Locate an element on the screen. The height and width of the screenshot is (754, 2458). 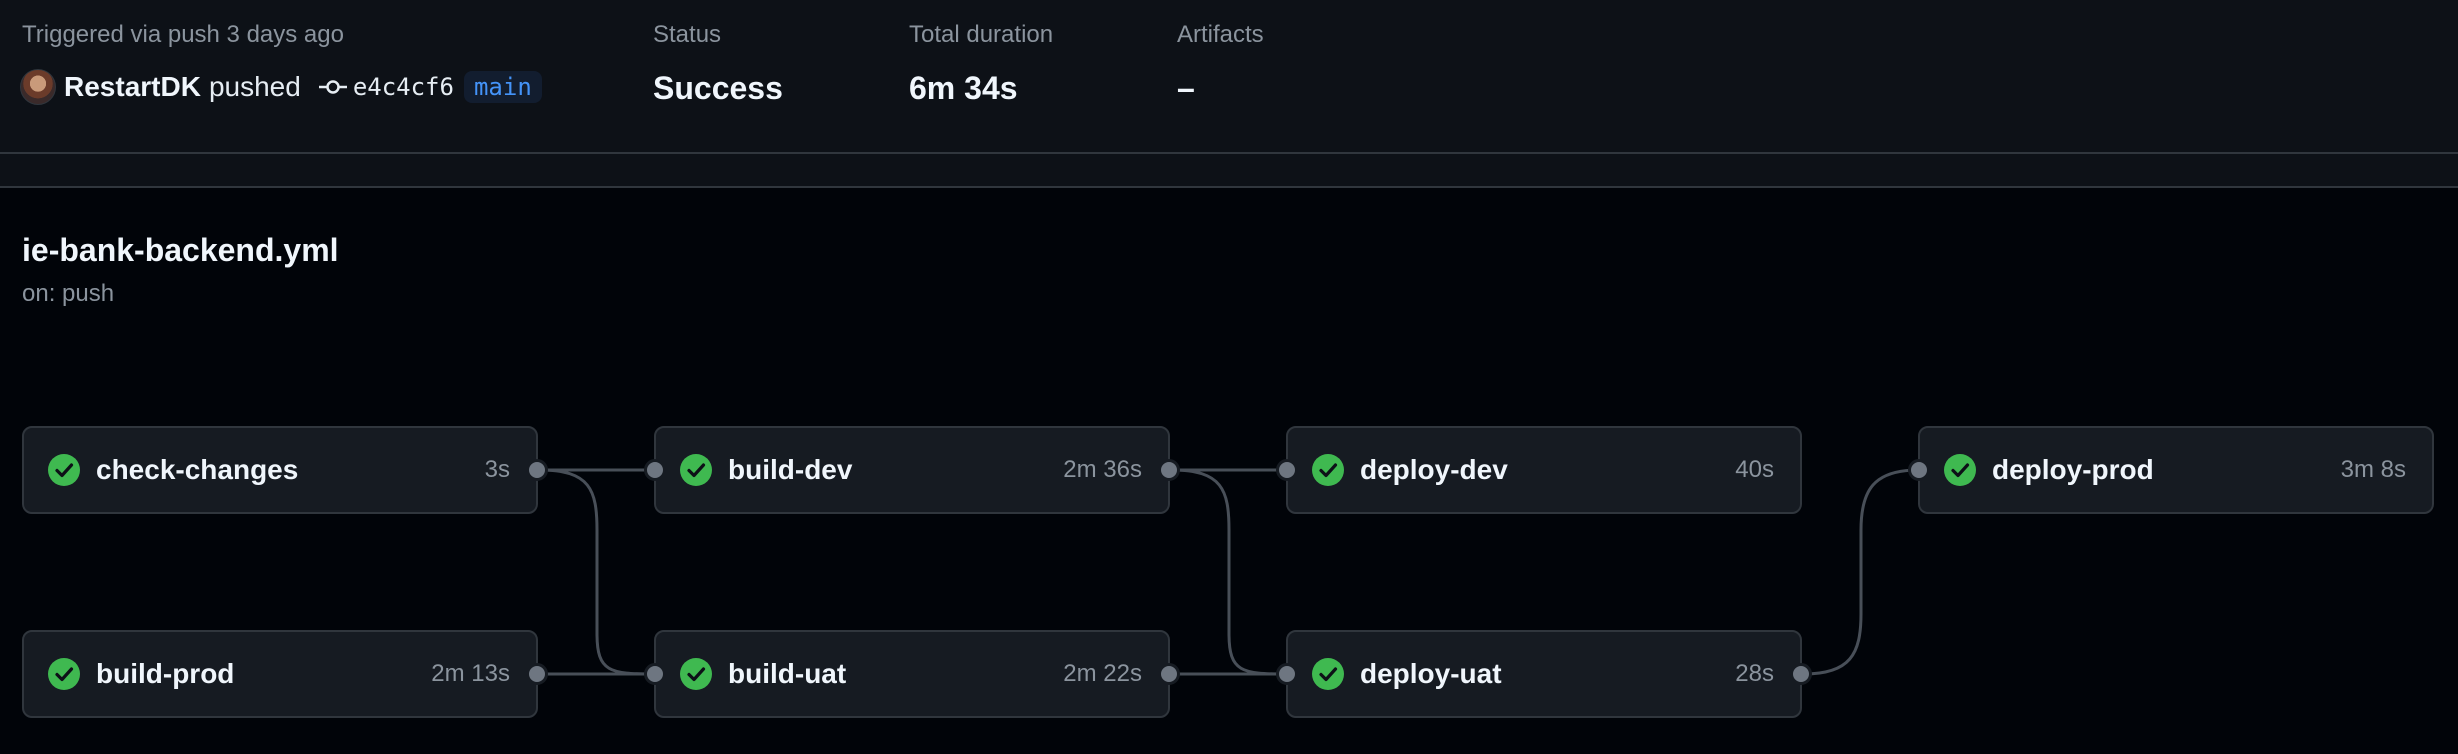
job-name: deploy-prod is located at coordinates (2073, 469).